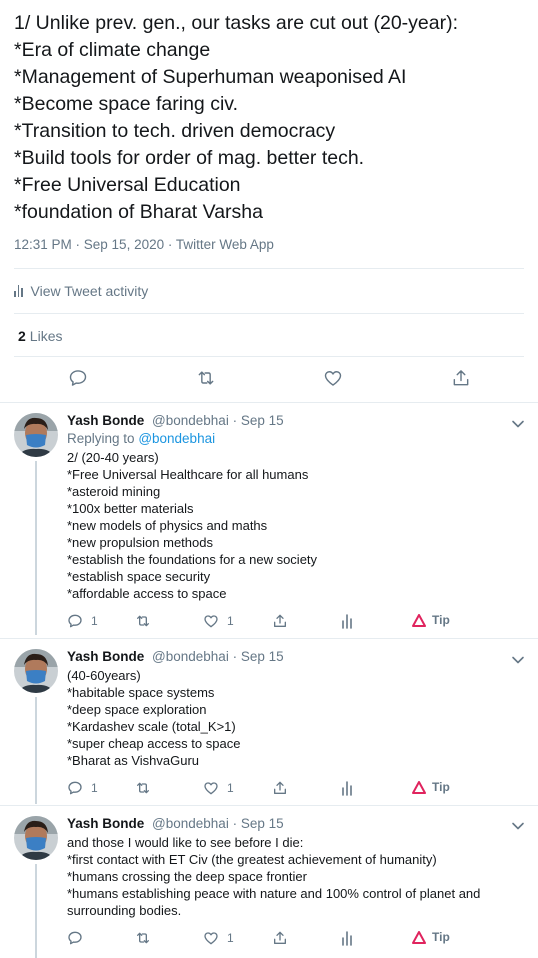  What do you see at coordinates (114, 491) in the screenshot?
I see `reply-line: *asteroid mining` at bounding box center [114, 491].